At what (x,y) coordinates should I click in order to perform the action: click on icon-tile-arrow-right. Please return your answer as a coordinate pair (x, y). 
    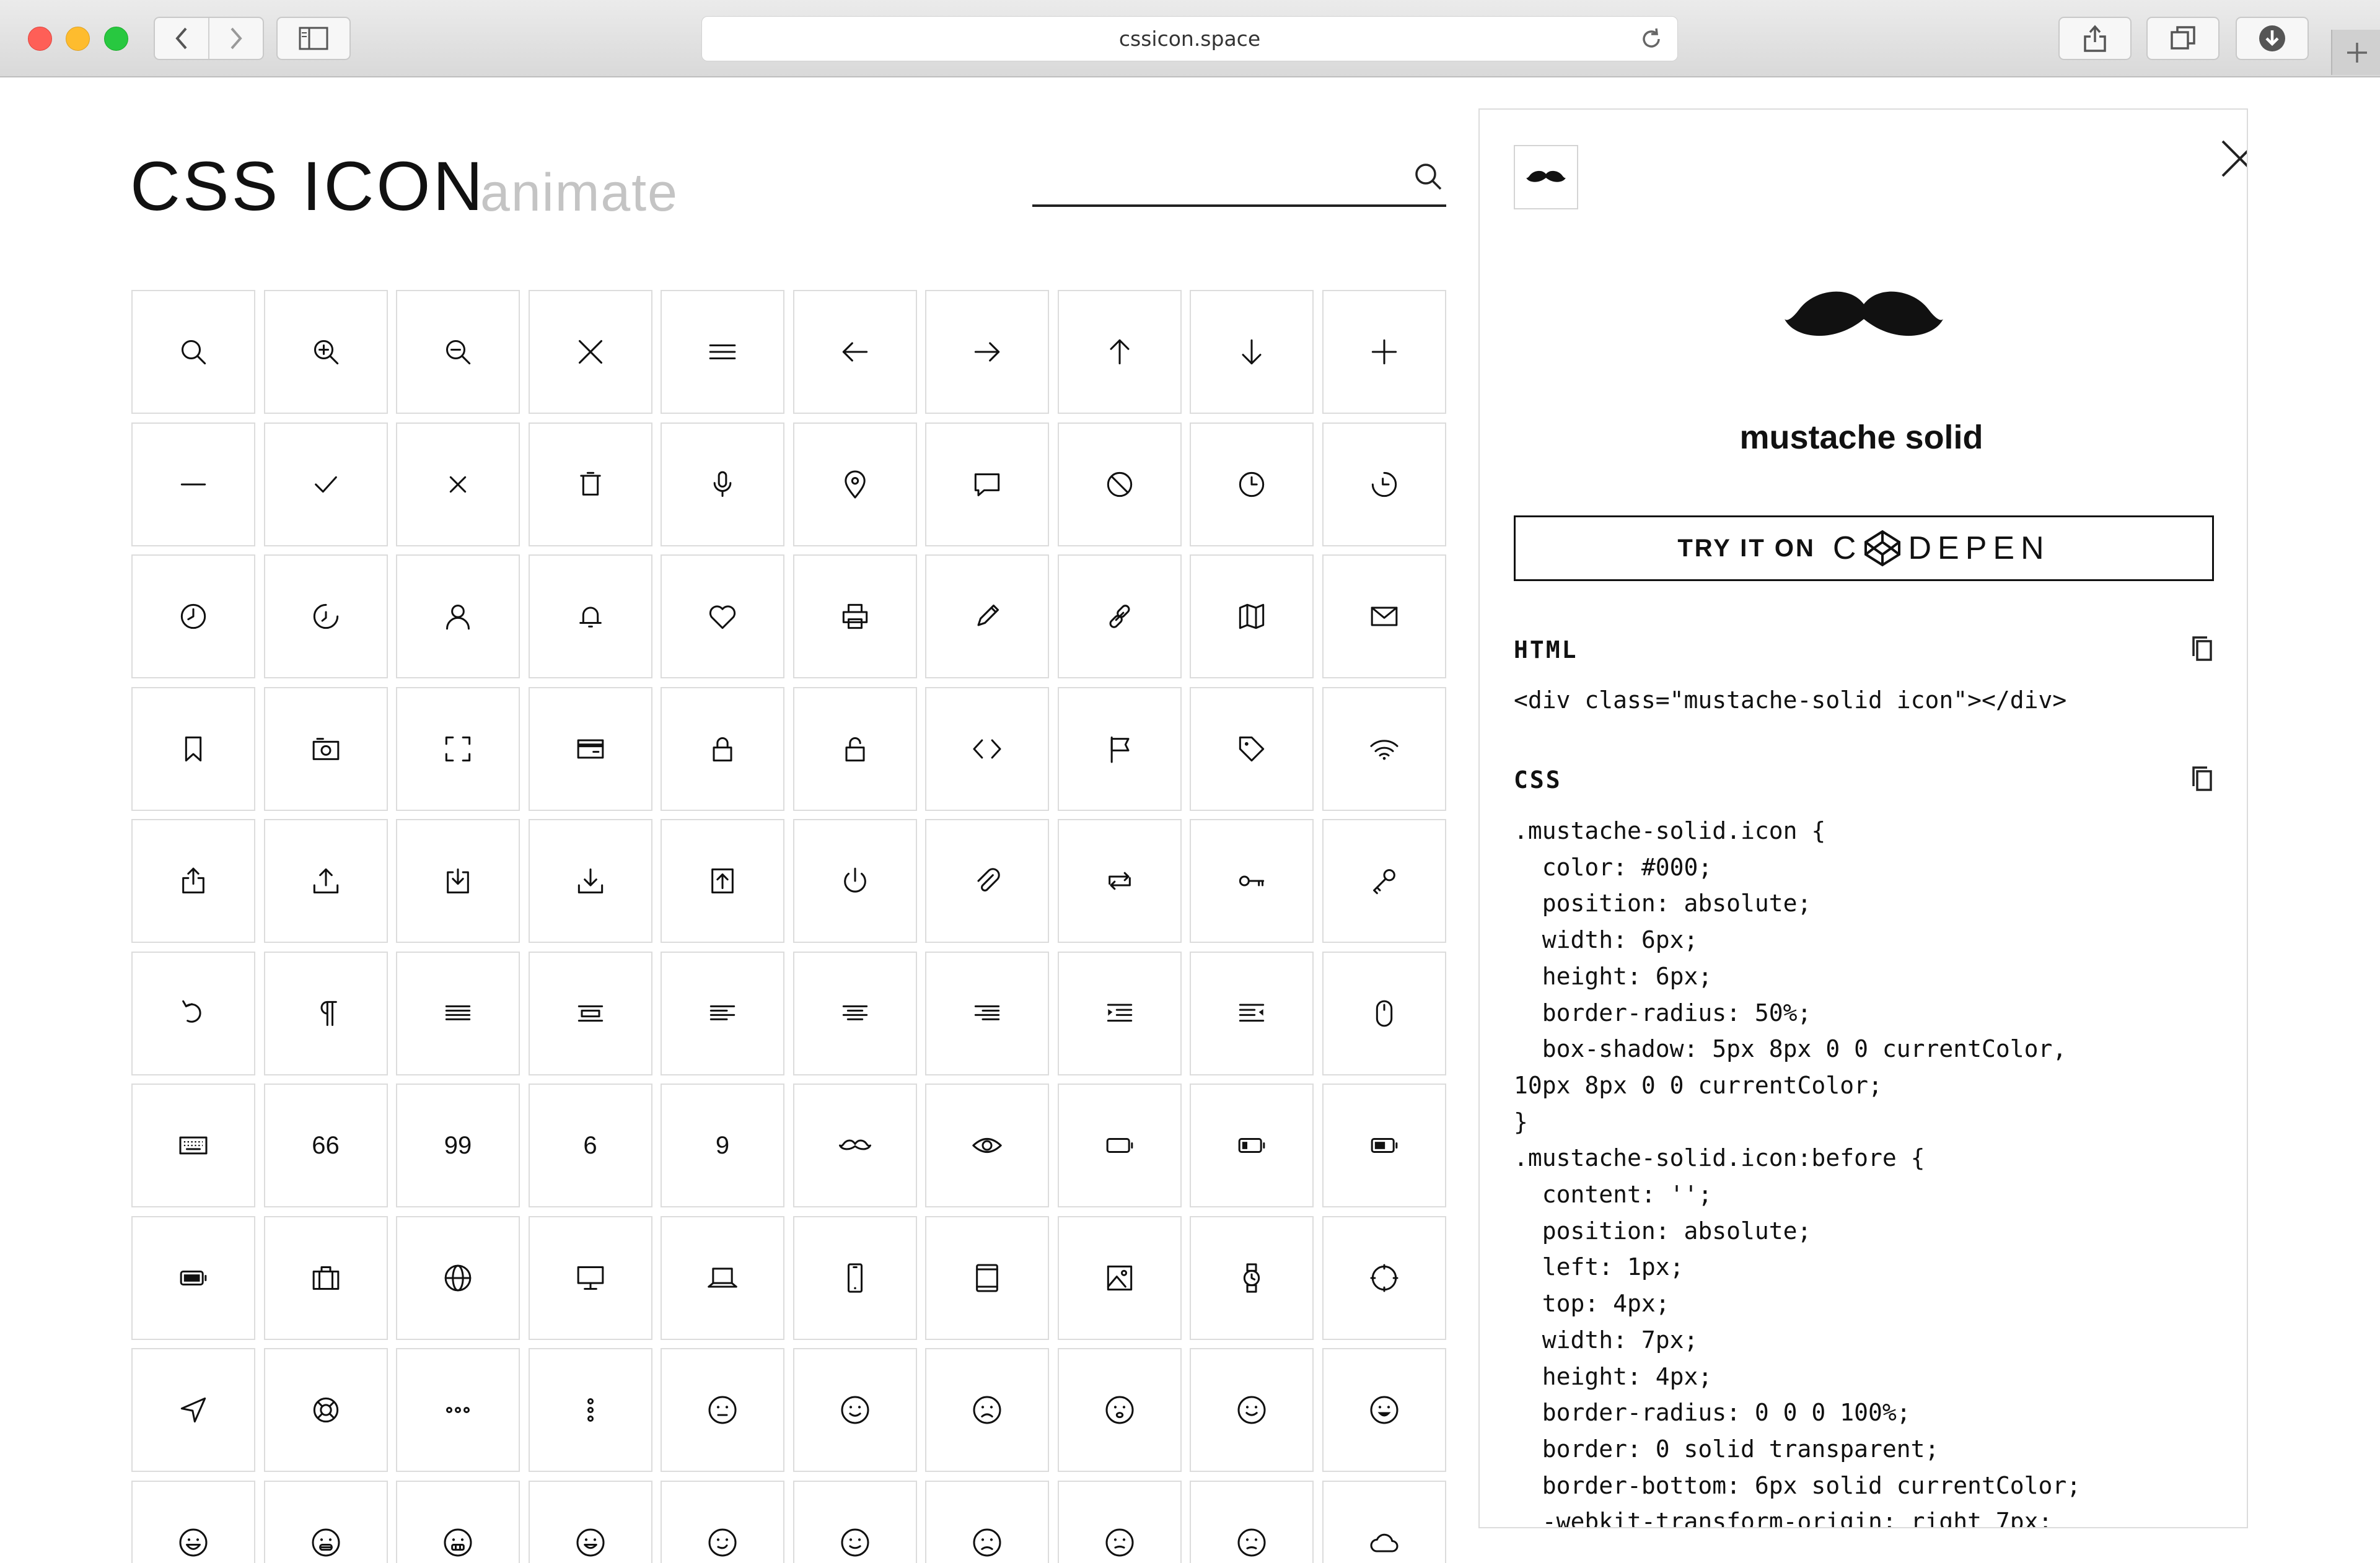
    Looking at the image, I should click on (987, 352).